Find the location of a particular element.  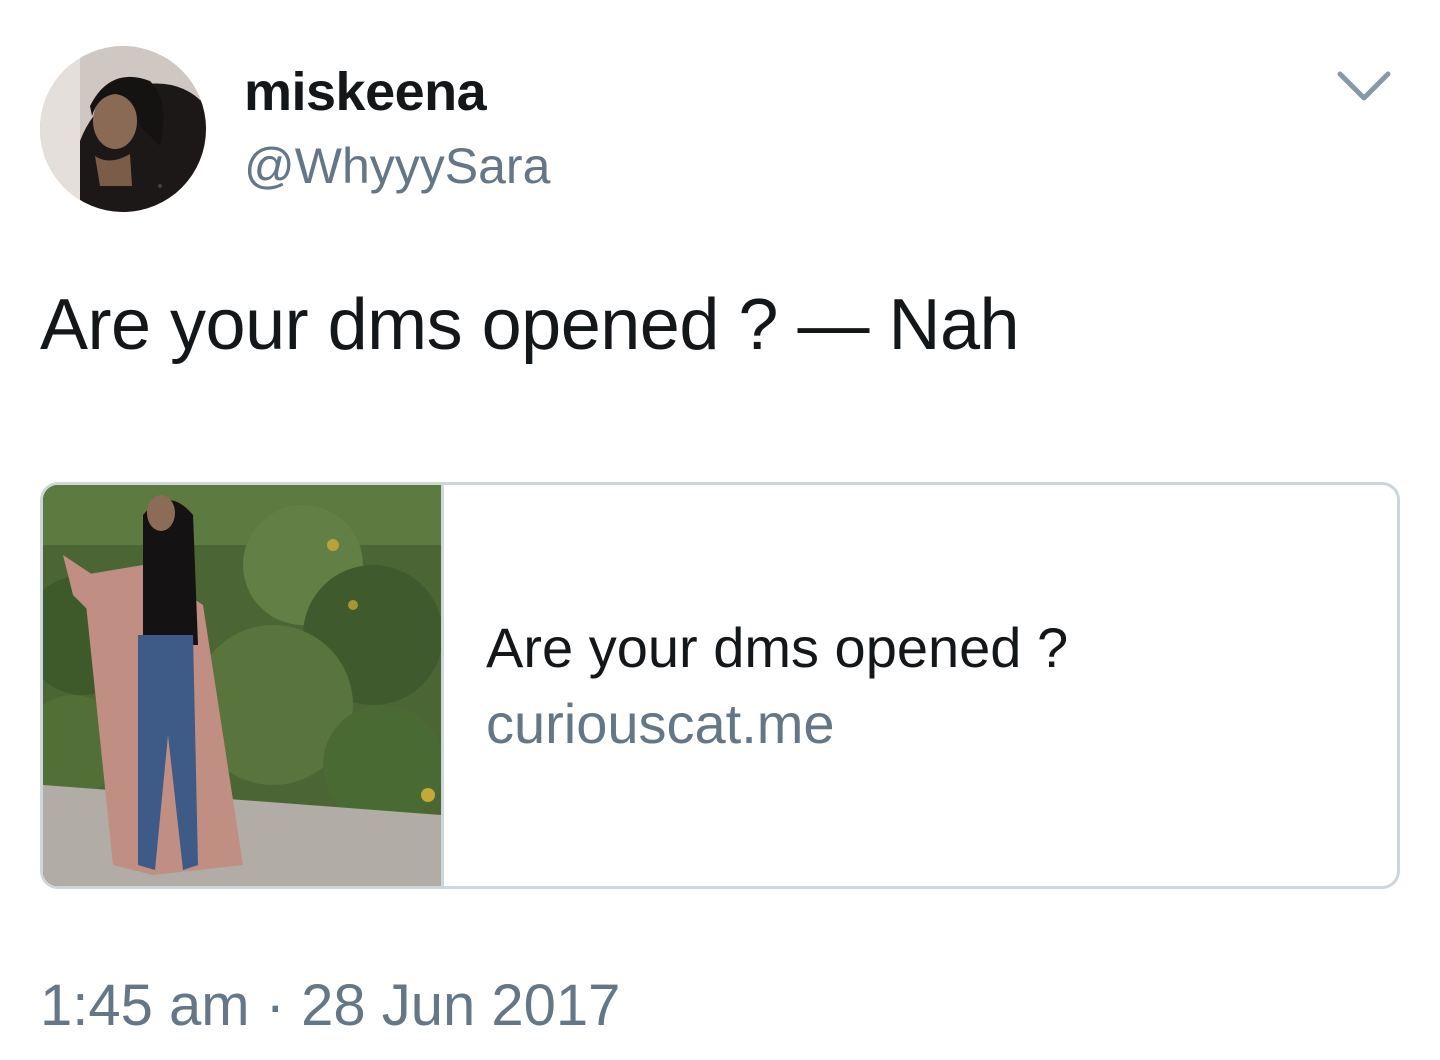

tweet-text: Are your dms opened ? — Nah is located at coordinates (530, 325).